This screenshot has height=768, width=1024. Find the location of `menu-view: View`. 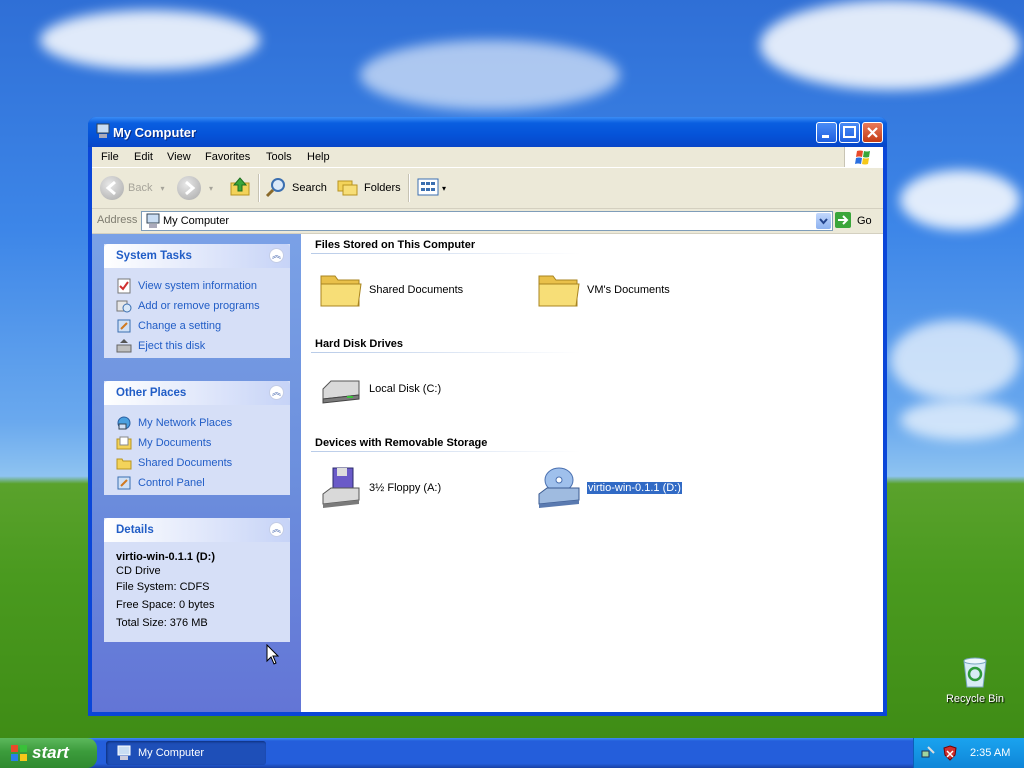

menu-view: View is located at coordinates (179, 157).